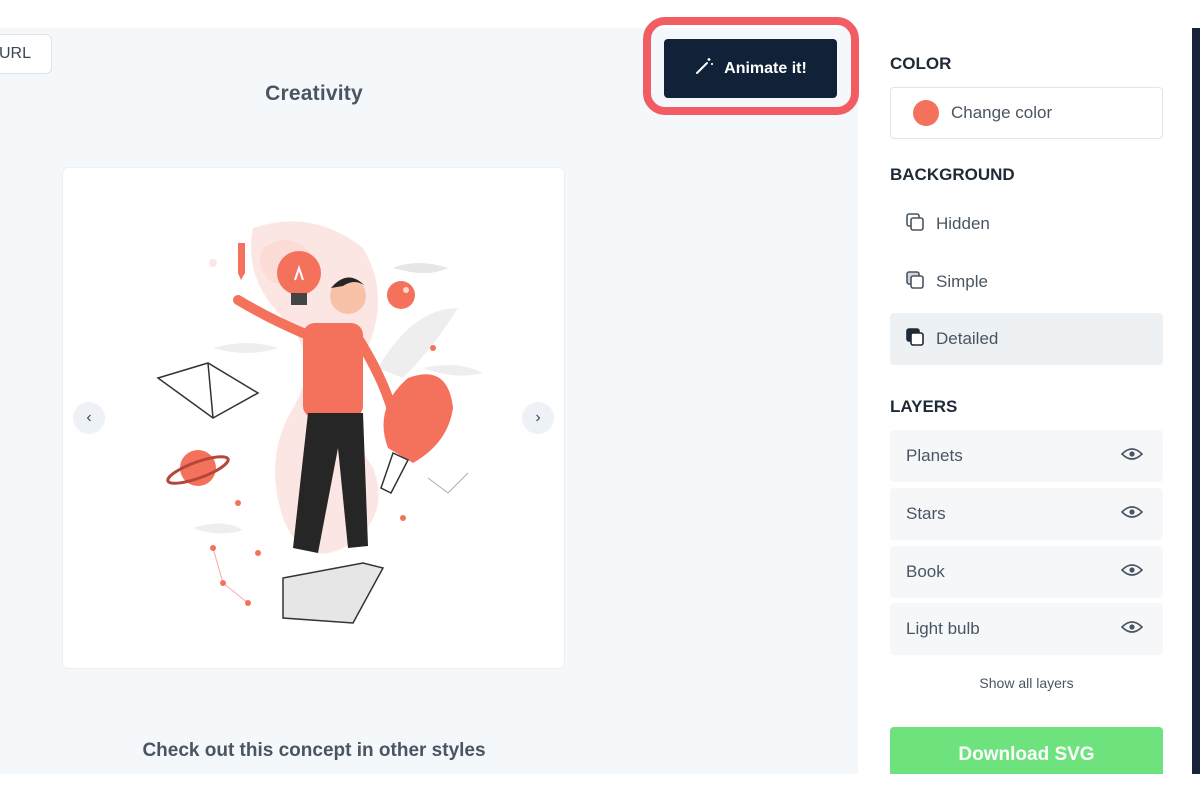  What do you see at coordinates (1026, 456) in the screenshot?
I see `layer-row-planets: Planets` at bounding box center [1026, 456].